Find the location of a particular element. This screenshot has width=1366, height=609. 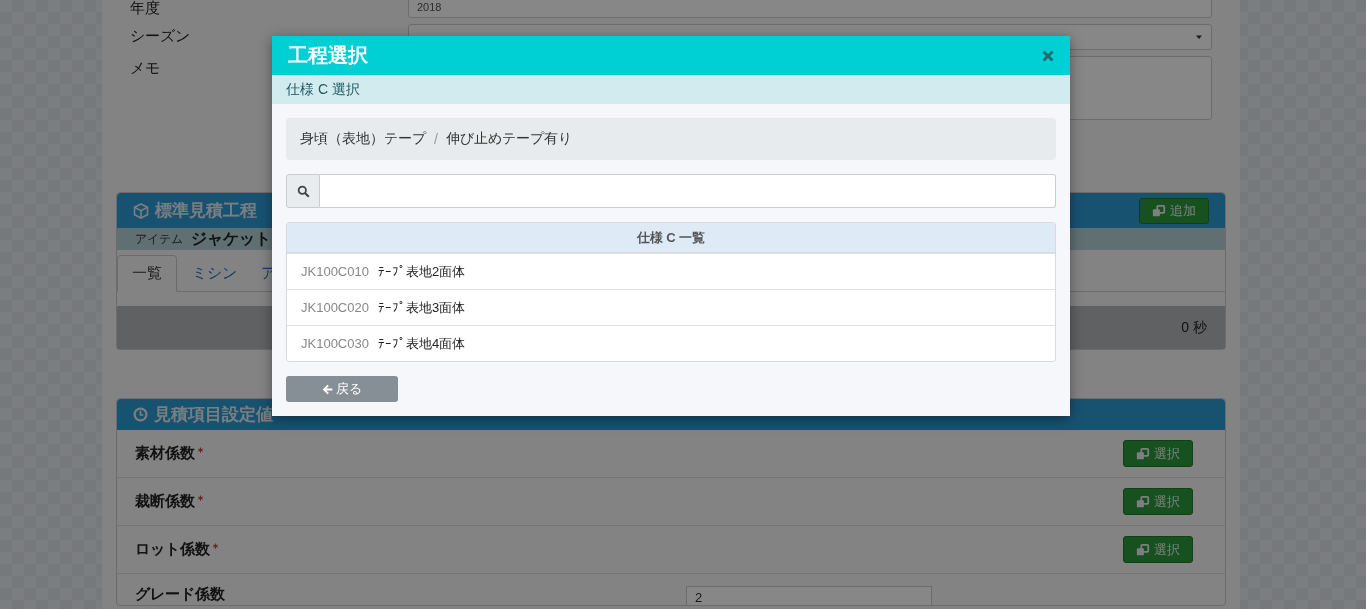

item-code: JK100C030 is located at coordinates (335, 343).